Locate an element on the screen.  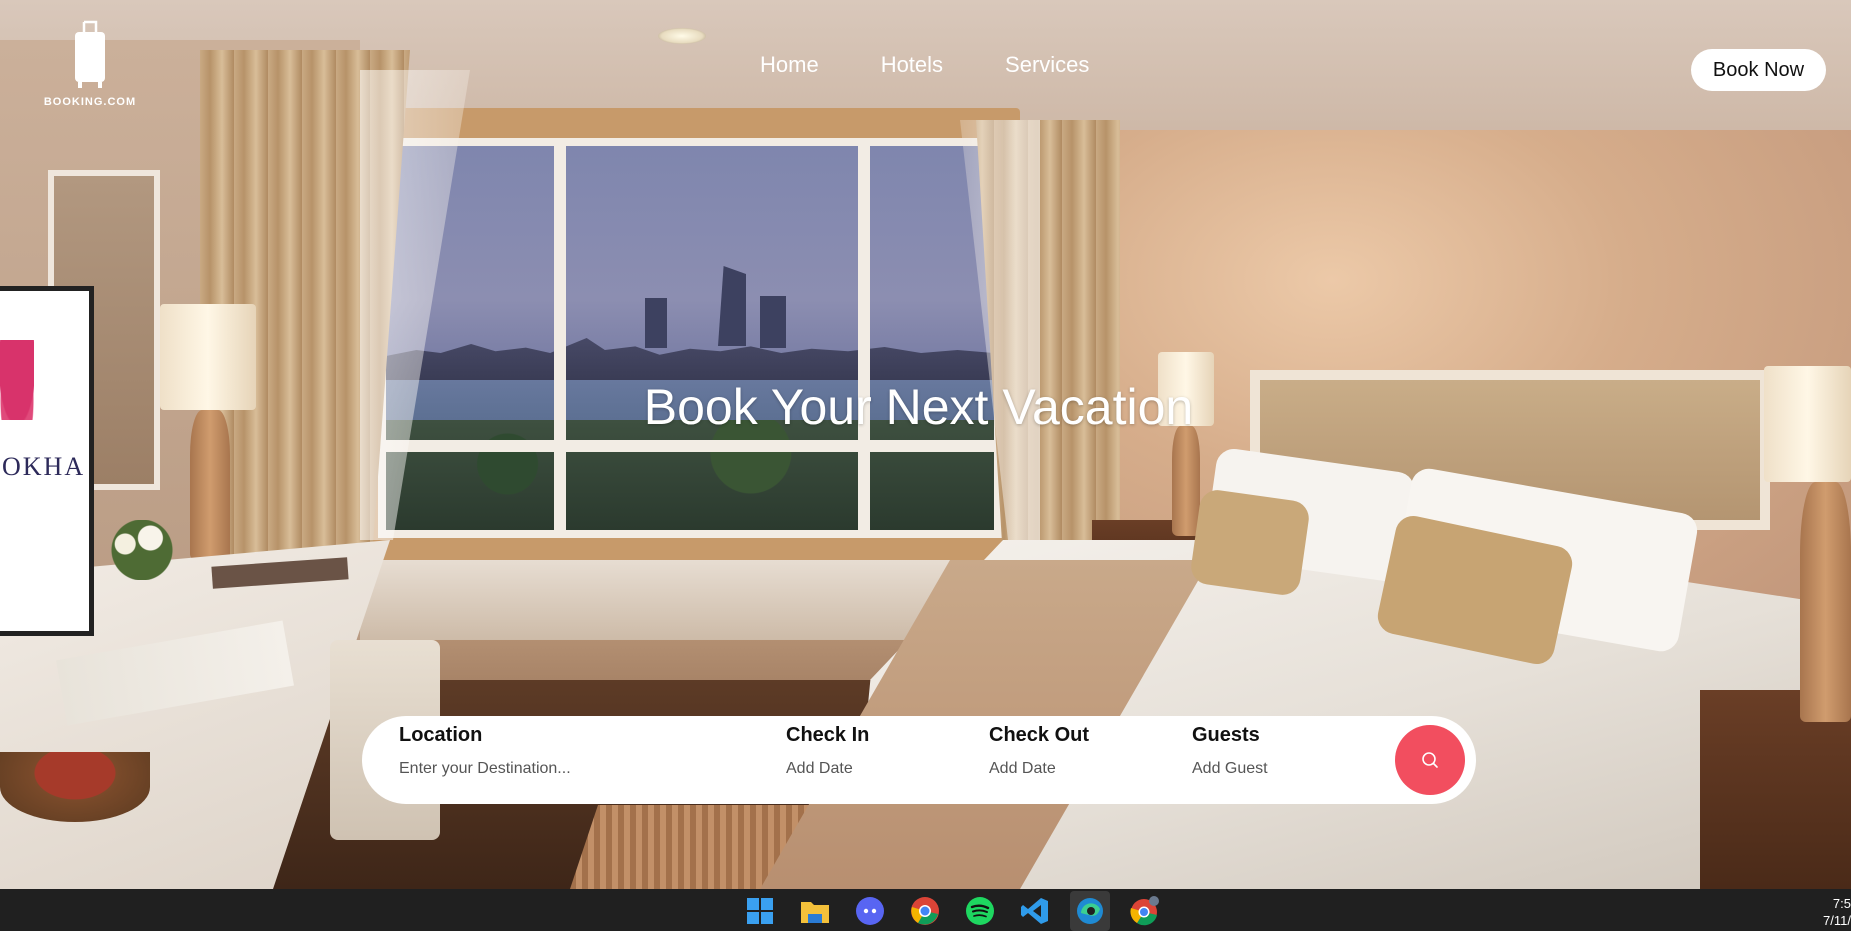
clock-date: 7/11/ is located at coordinates (1837, 920).